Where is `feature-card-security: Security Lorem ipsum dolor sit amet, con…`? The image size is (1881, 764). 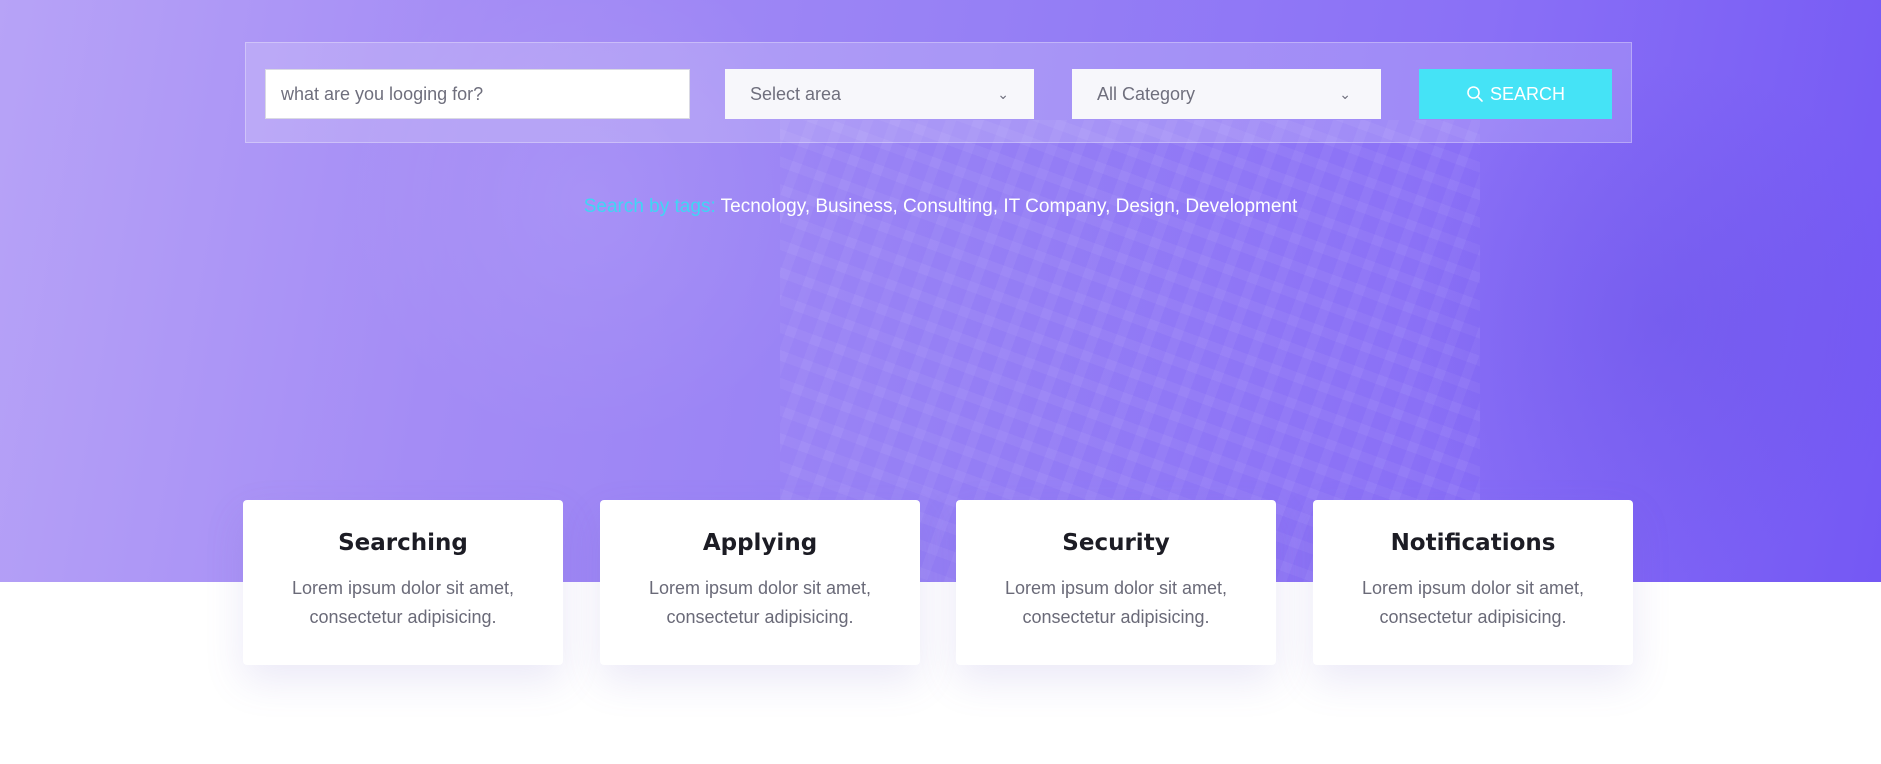
feature-card-security: Security Lorem ipsum dolor sit amet, con… is located at coordinates (1116, 582).